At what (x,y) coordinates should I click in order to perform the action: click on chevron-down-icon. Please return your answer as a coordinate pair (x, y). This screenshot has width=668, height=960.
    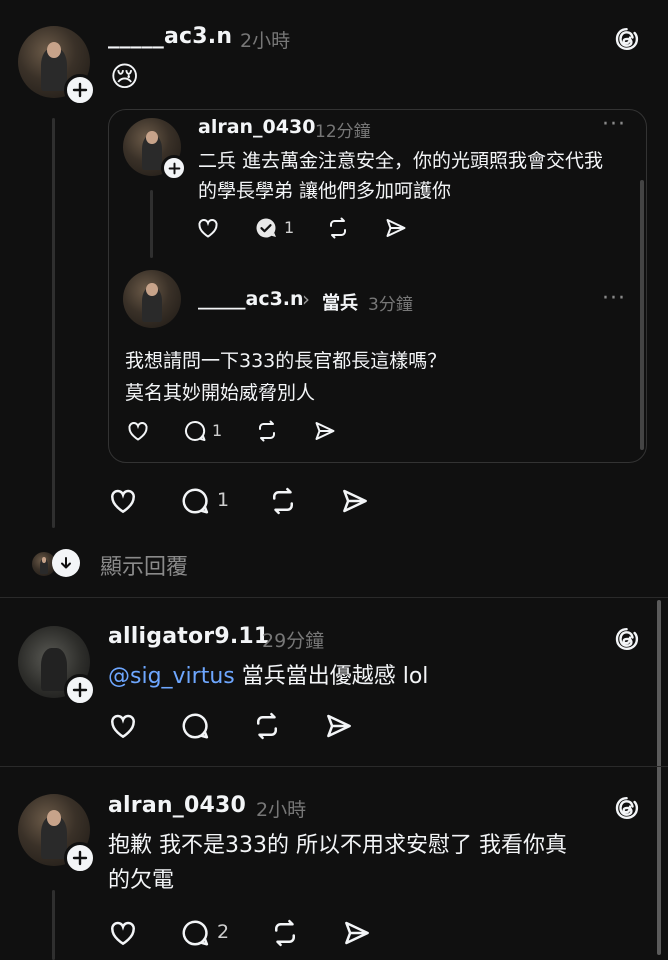
    Looking at the image, I should click on (66, 563).